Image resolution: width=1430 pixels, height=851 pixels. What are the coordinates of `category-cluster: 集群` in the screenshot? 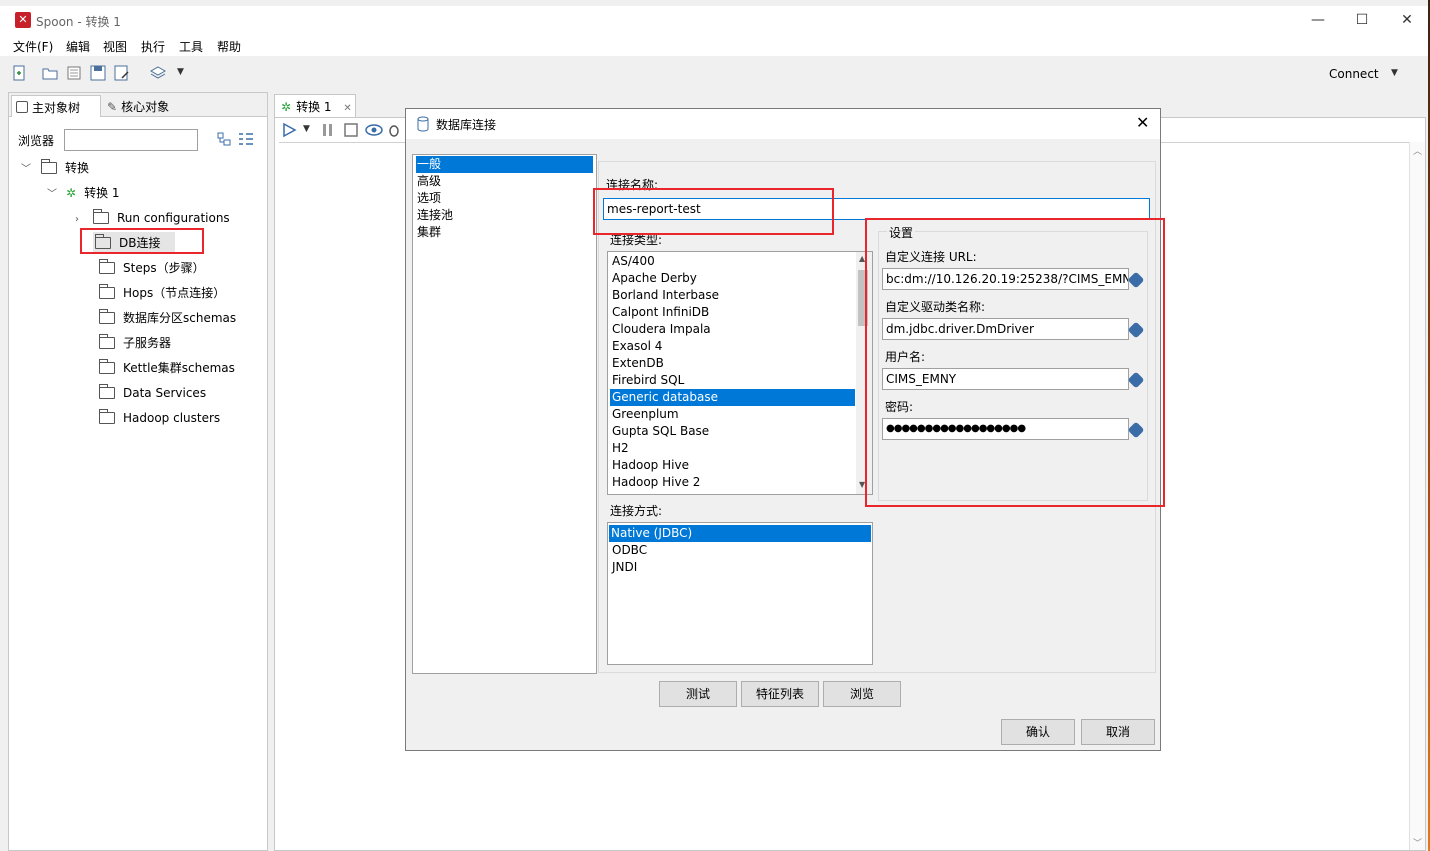 It's located at (504, 232).